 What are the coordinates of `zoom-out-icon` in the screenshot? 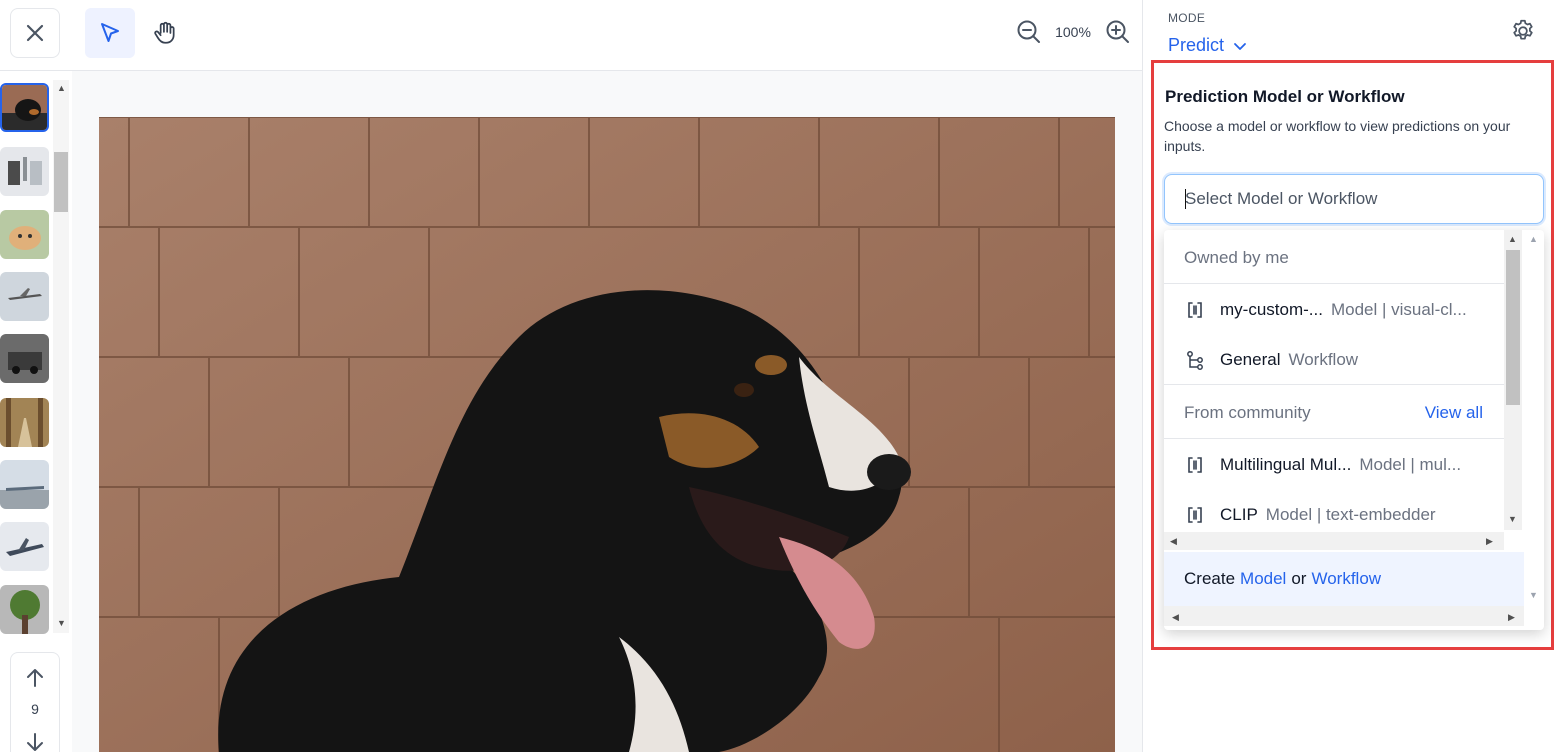 It's located at (1028, 31).